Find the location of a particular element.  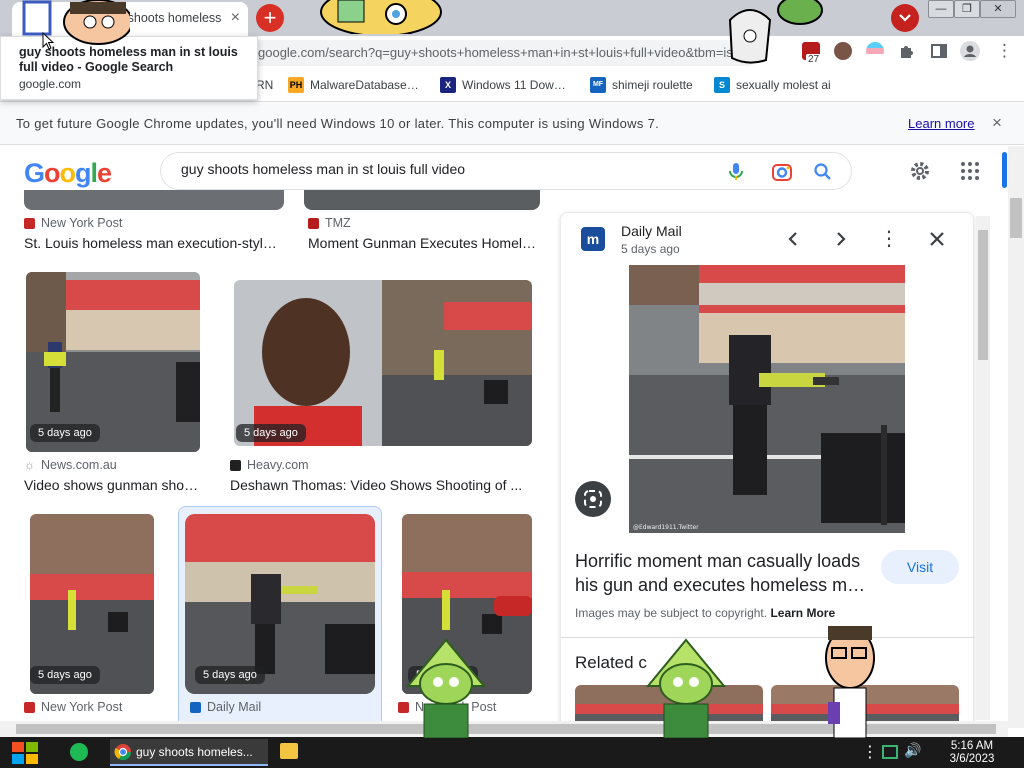

extension-avatar-icon is located at coordinates (843, 51).